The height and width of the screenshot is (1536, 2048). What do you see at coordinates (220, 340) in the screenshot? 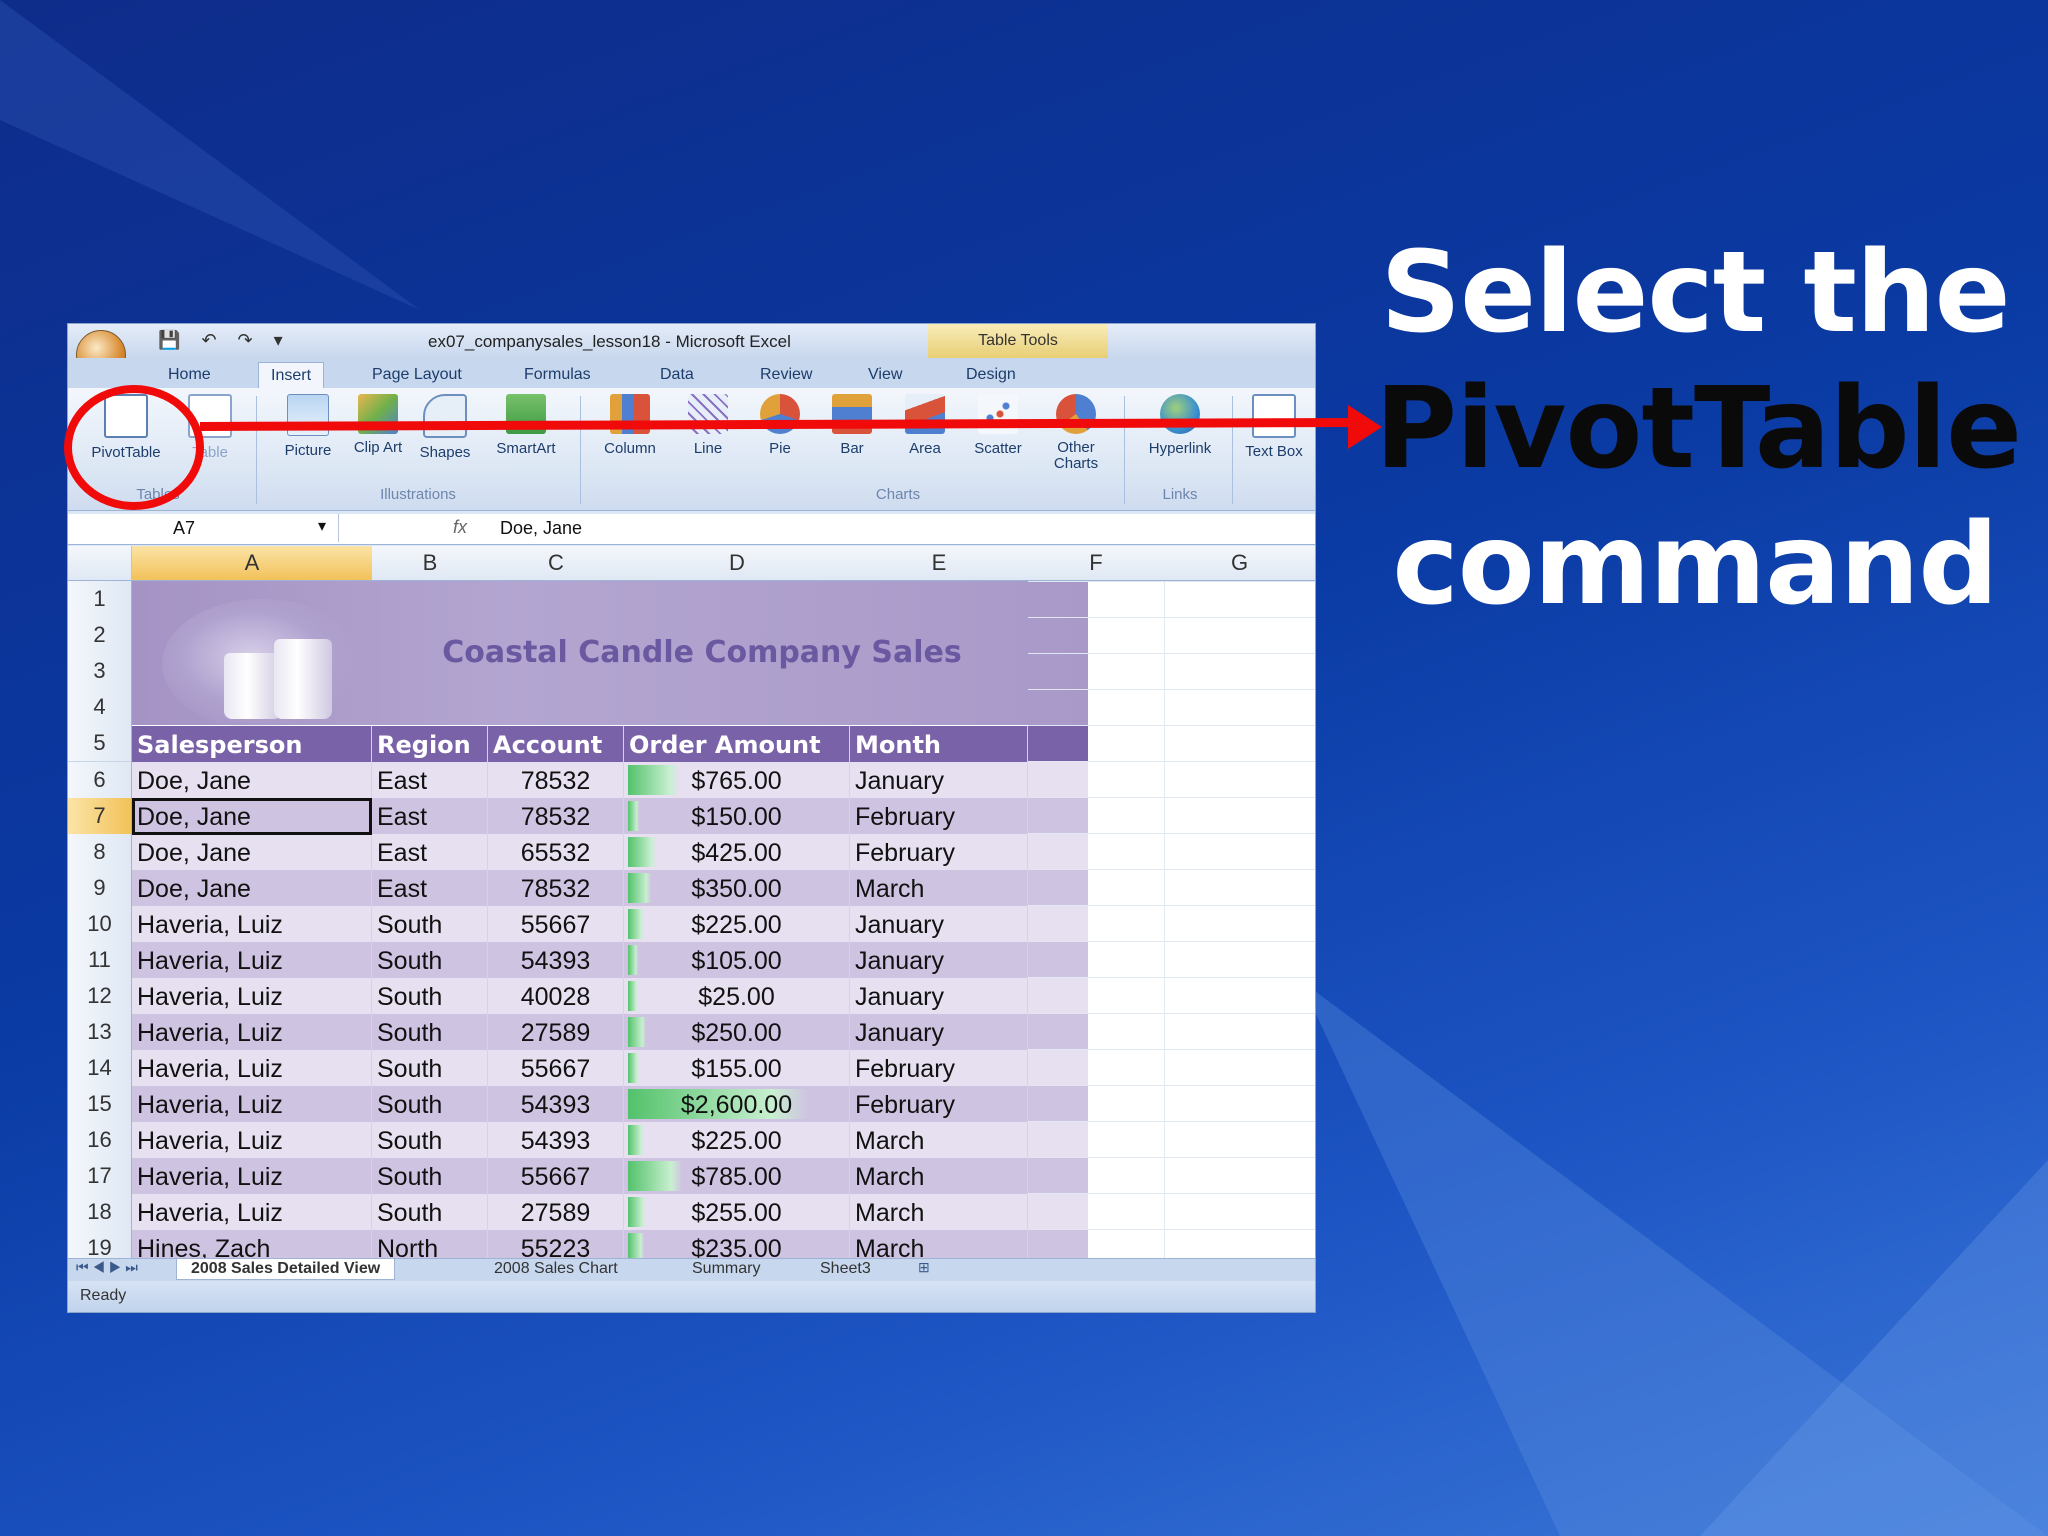
I see `quick-access-toolbar: 💾 ↶ ↷ ▾` at bounding box center [220, 340].